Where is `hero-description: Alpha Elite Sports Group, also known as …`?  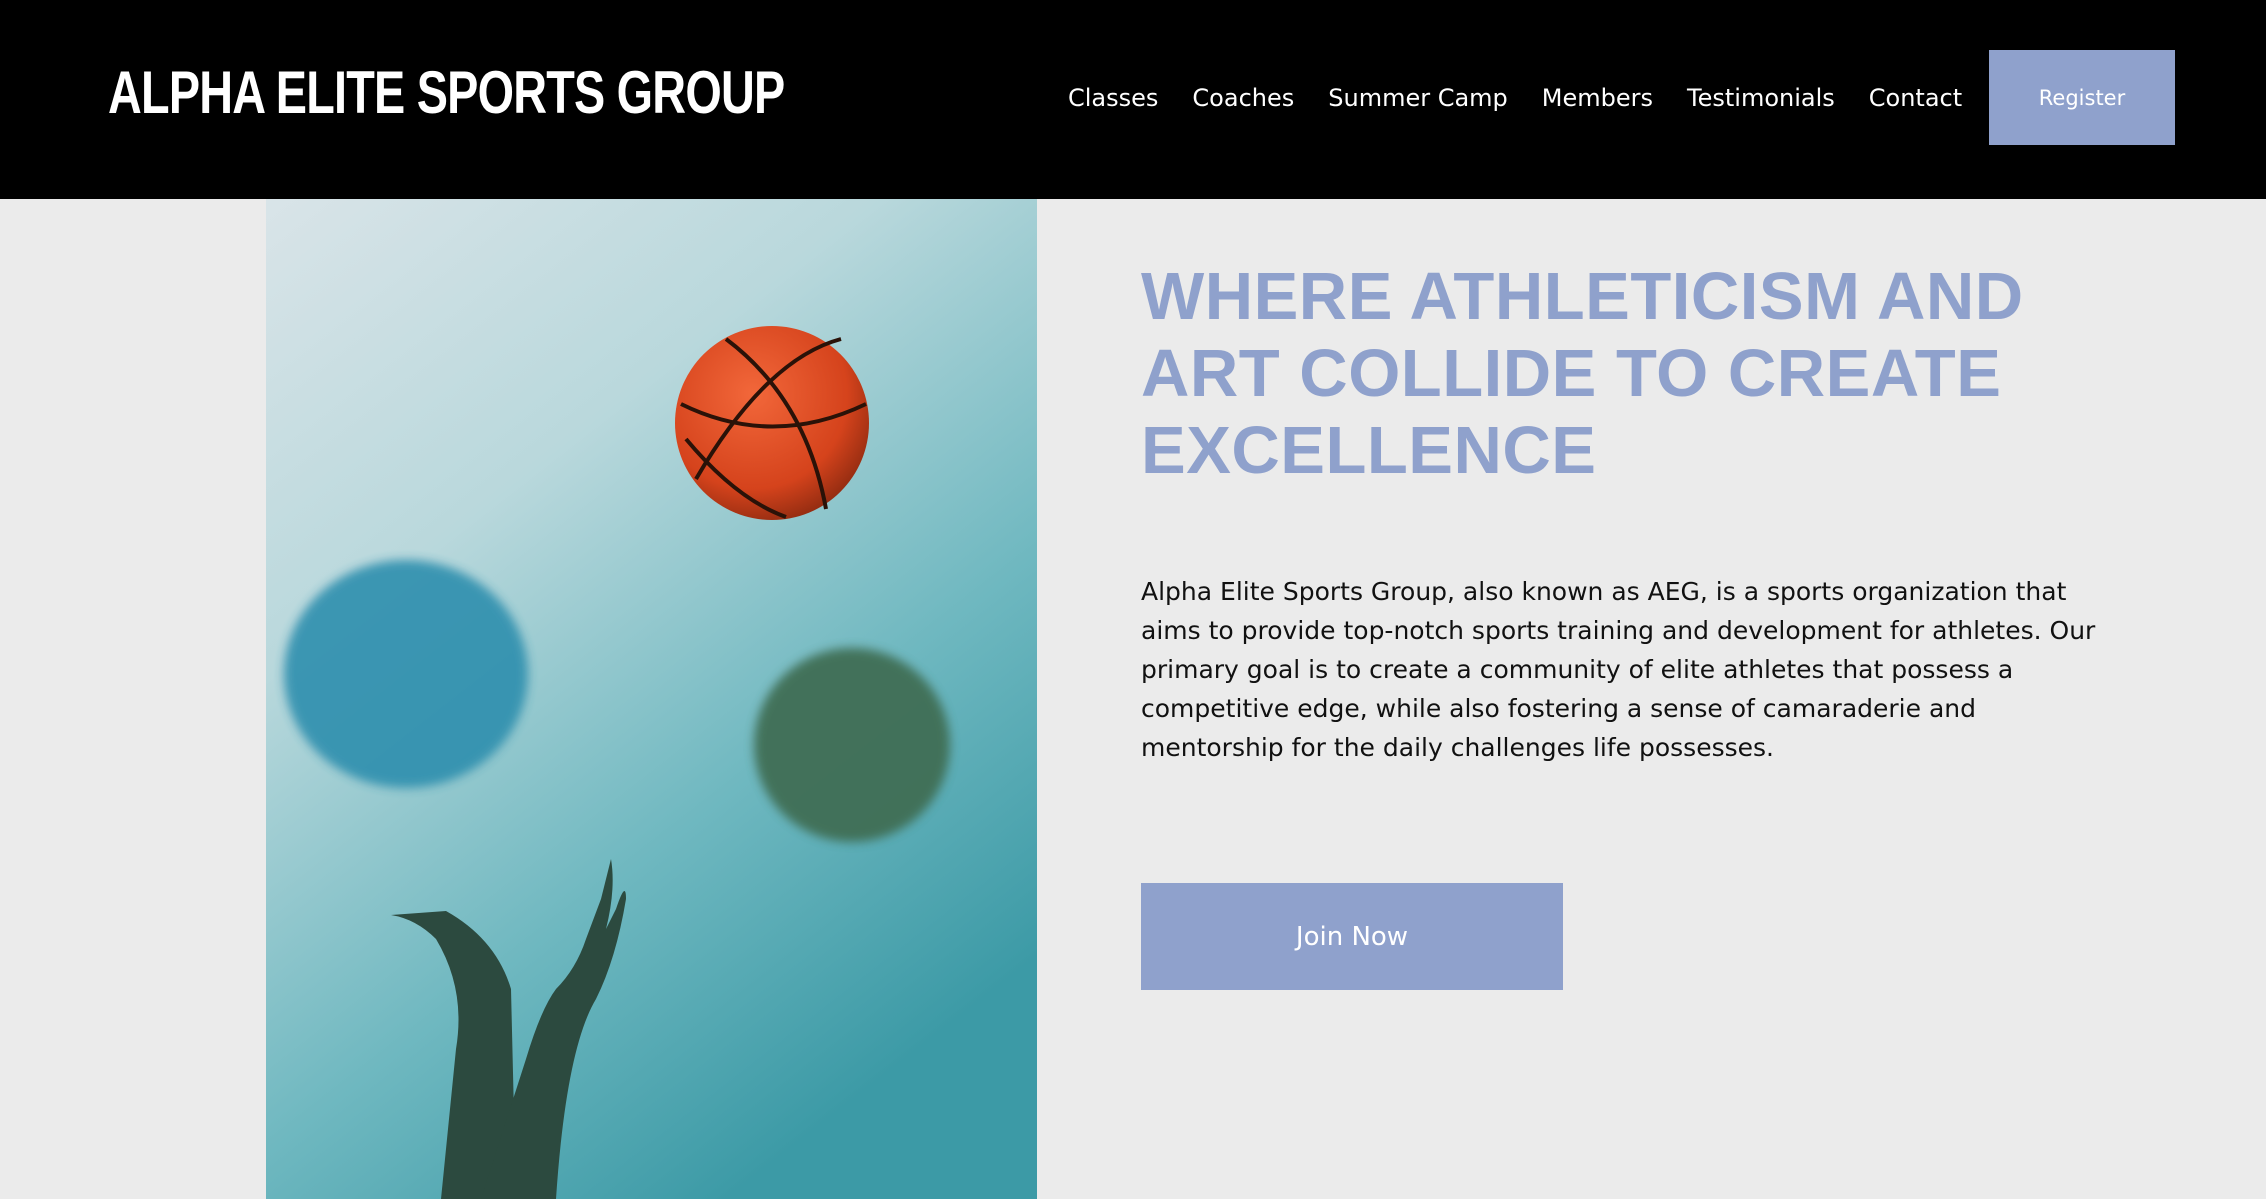 hero-description: Alpha Elite Sports Group, also known as … is located at coordinates (1618, 669).